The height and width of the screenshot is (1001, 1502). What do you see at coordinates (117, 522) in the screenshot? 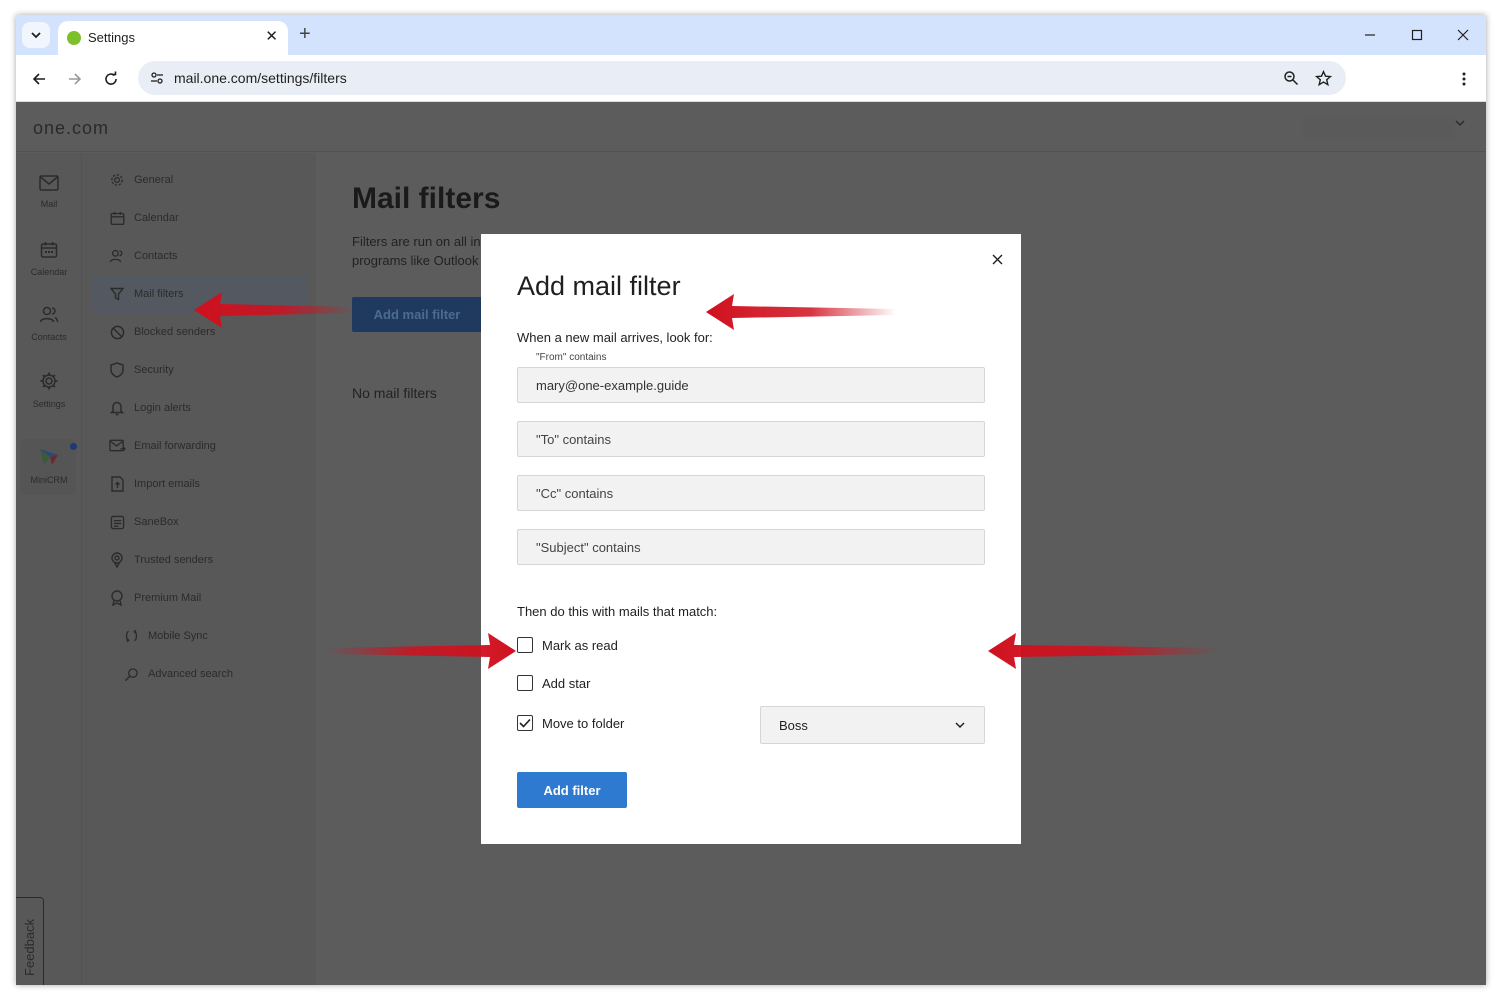
I see `sanebox-icon` at bounding box center [117, 522].